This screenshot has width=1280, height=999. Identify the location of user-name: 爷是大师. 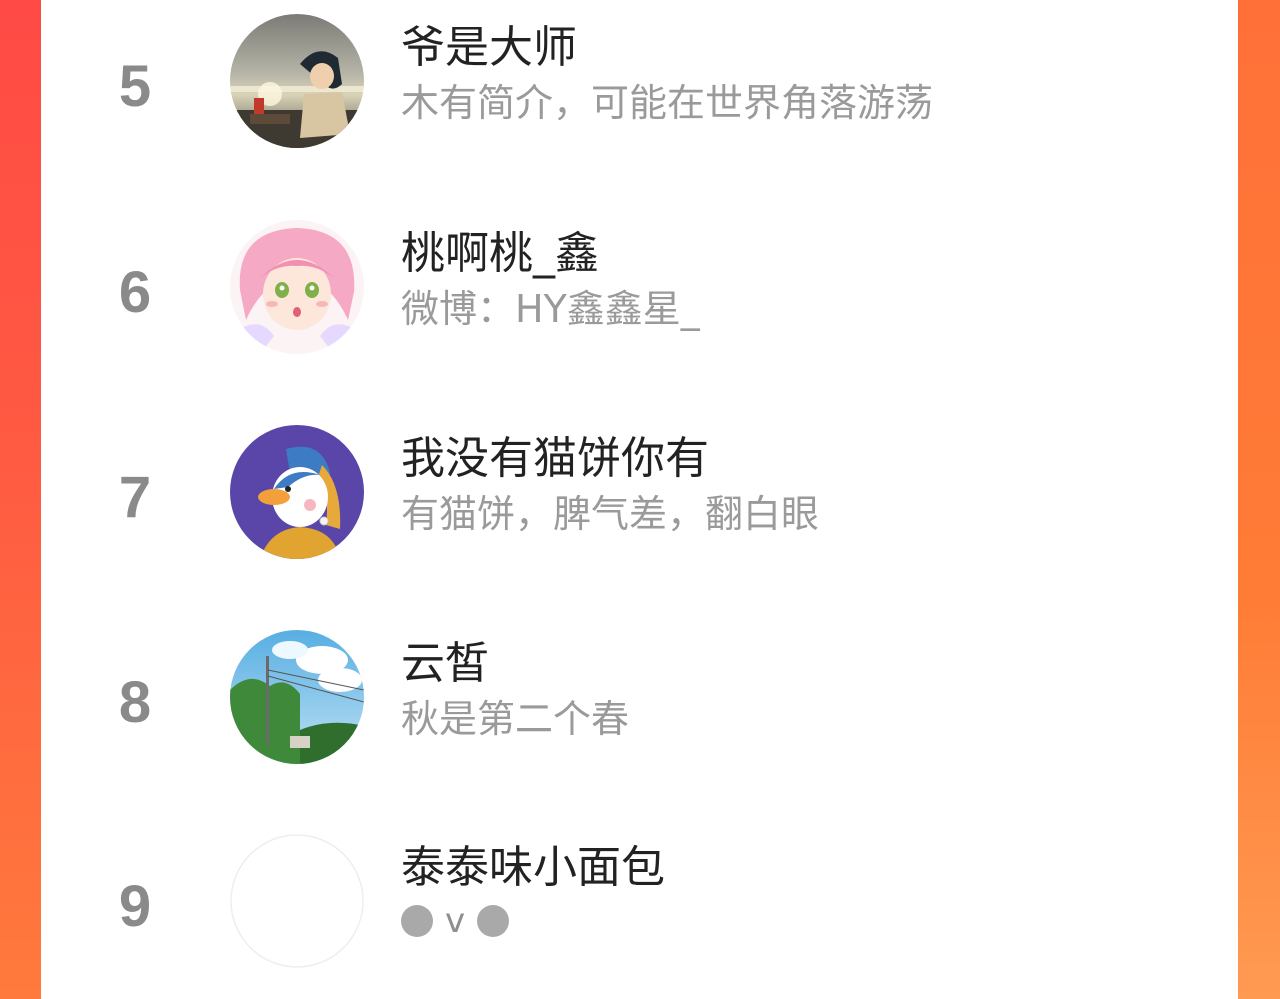
(489, 48).